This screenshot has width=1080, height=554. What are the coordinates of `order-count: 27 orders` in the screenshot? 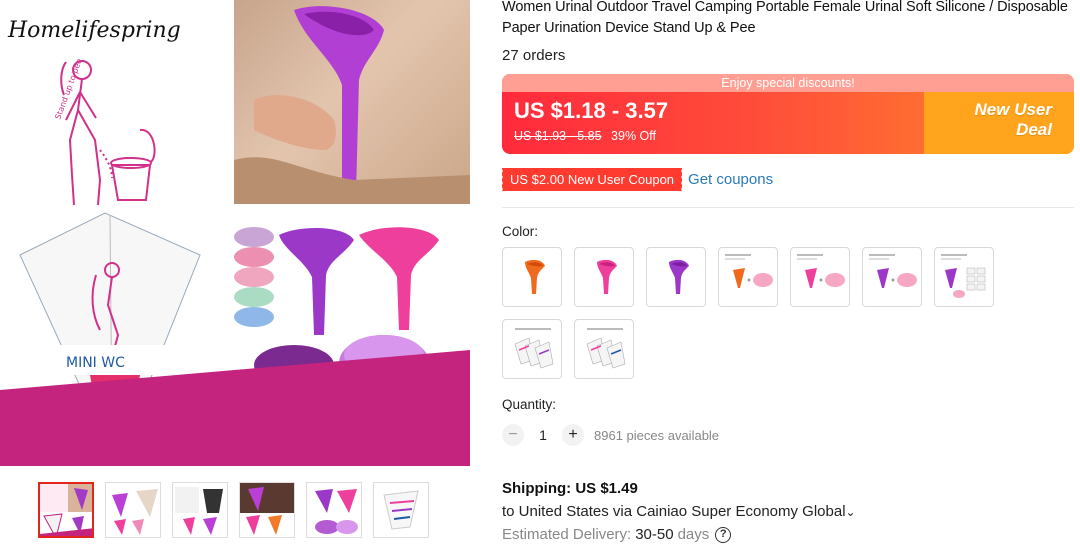 It's located at (534, 55).